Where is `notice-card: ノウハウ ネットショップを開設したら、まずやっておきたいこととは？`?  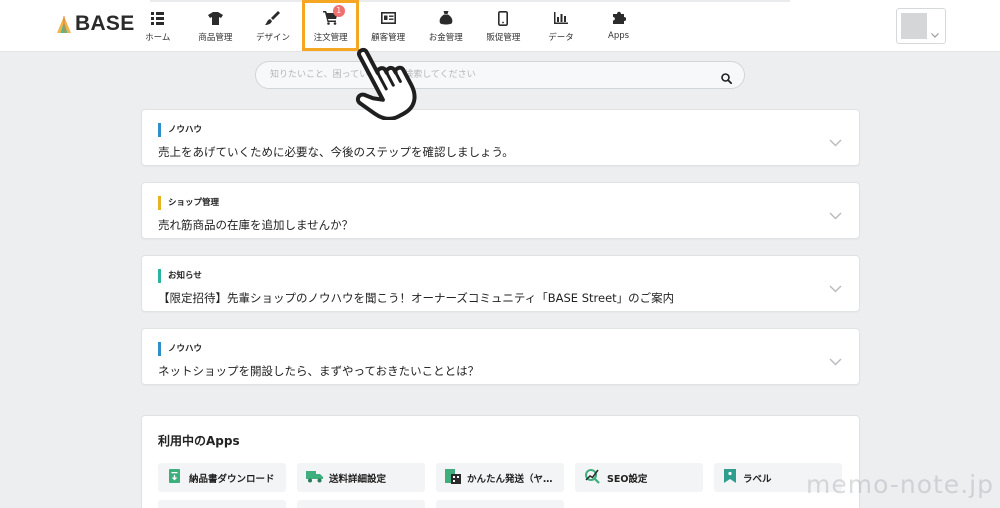 notice-card: ノウハウ ネットショップを開設したら、まずやっておきたいこととは？ is located at coordinates (500, 356).